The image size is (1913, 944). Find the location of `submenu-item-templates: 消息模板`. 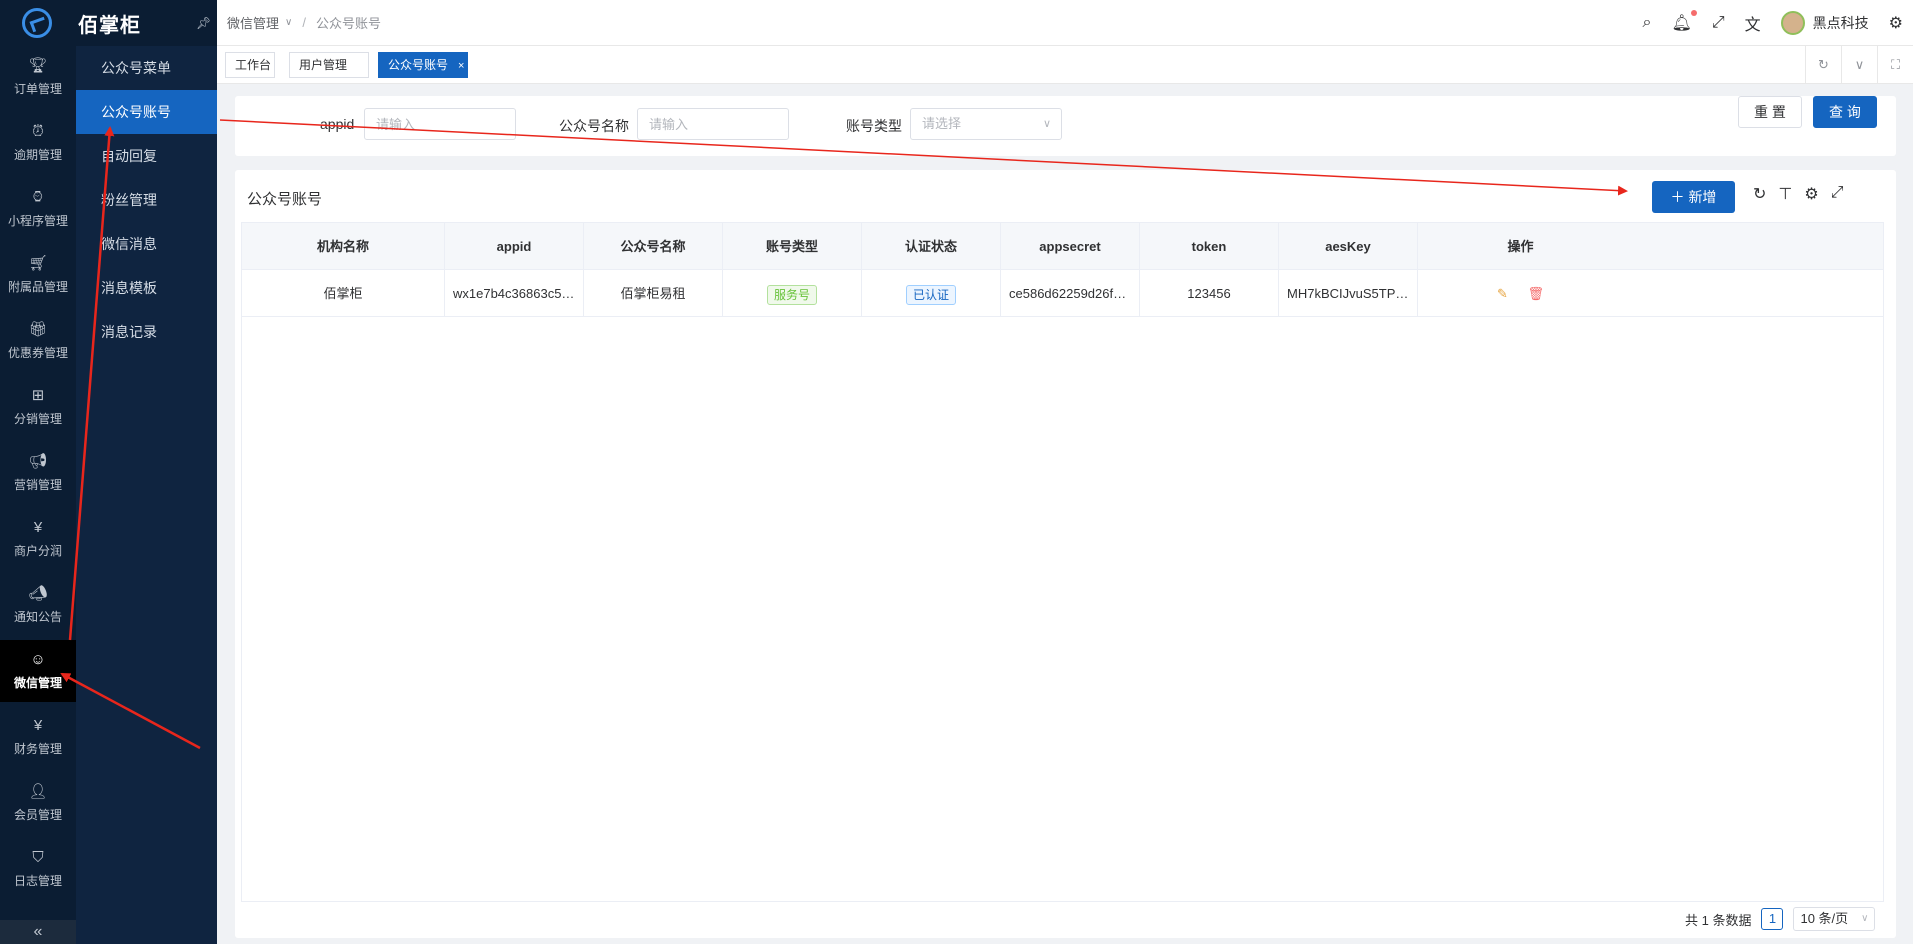

submenu-item-templates: 消息模板 is located at coordinates (146, 288).